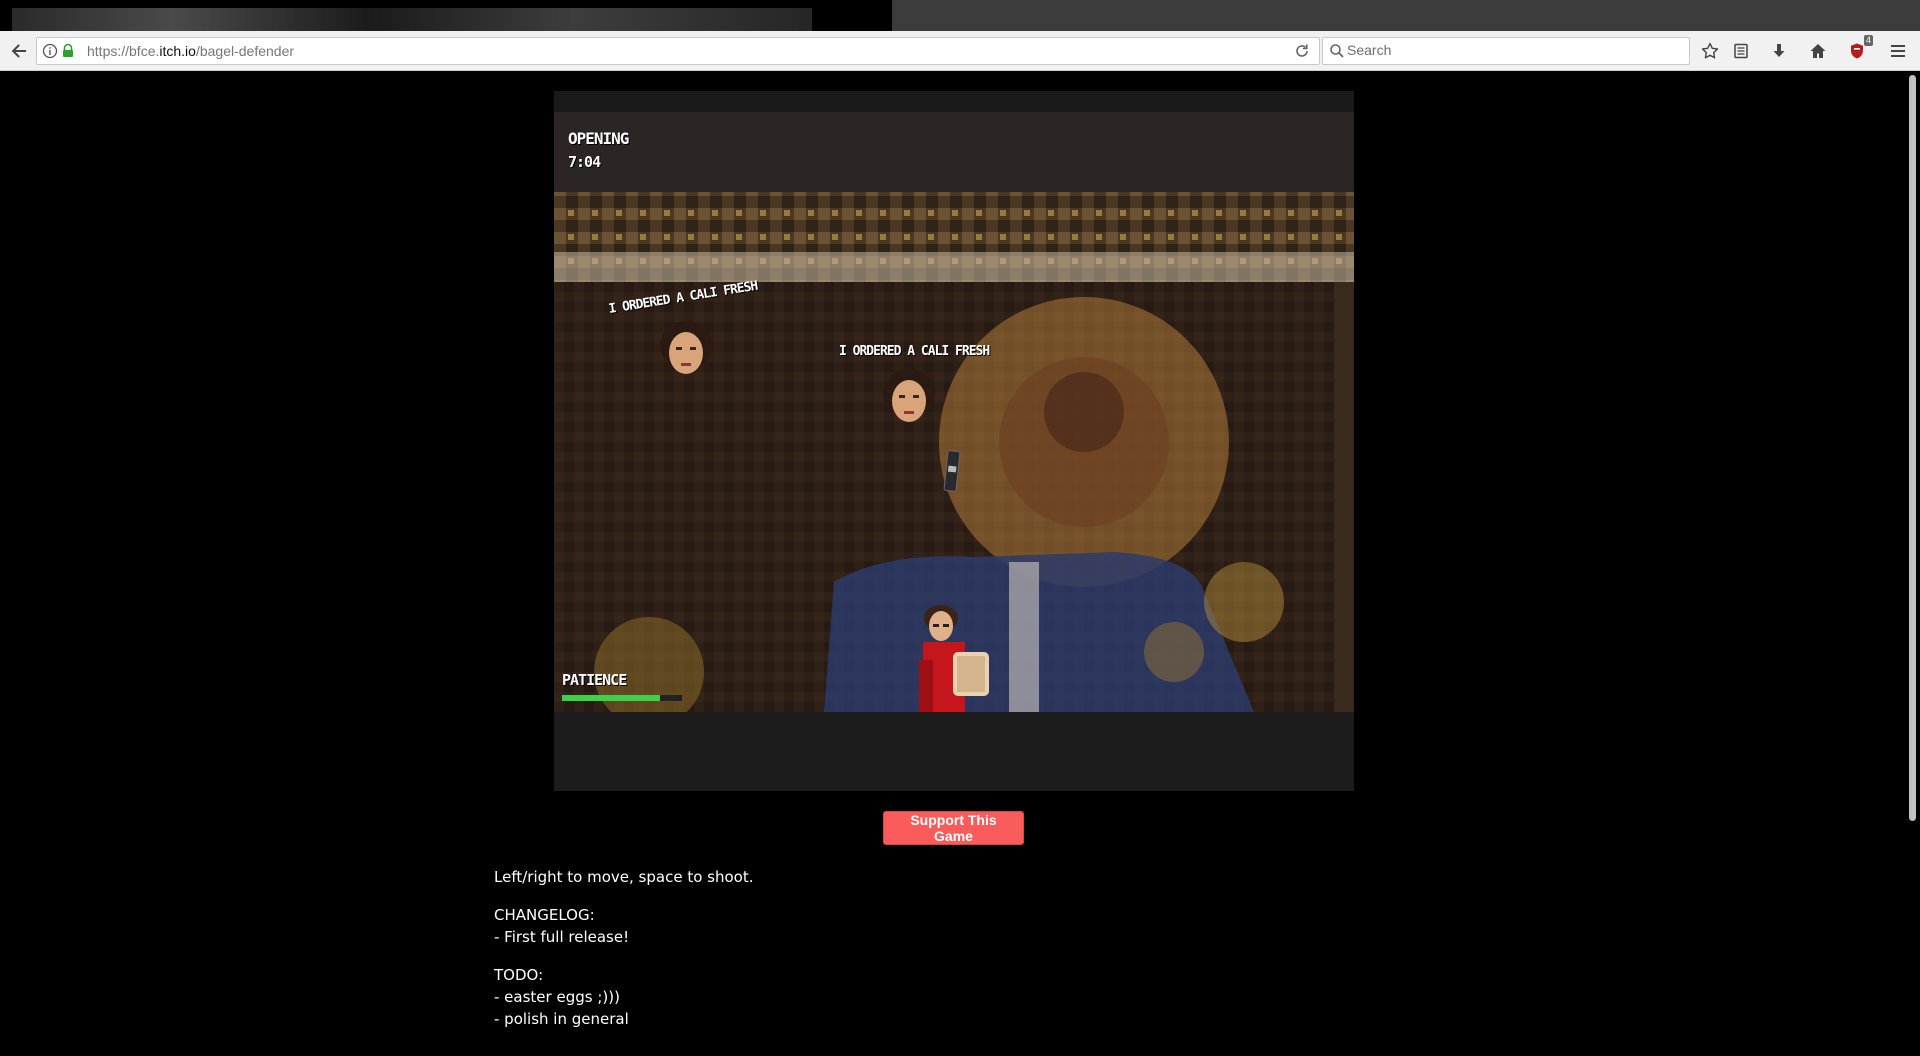  Describe the element at coordinates (944, 926) in the screenshot. I see `changelog-section: CHANGELOG: - First full release!` at that location.